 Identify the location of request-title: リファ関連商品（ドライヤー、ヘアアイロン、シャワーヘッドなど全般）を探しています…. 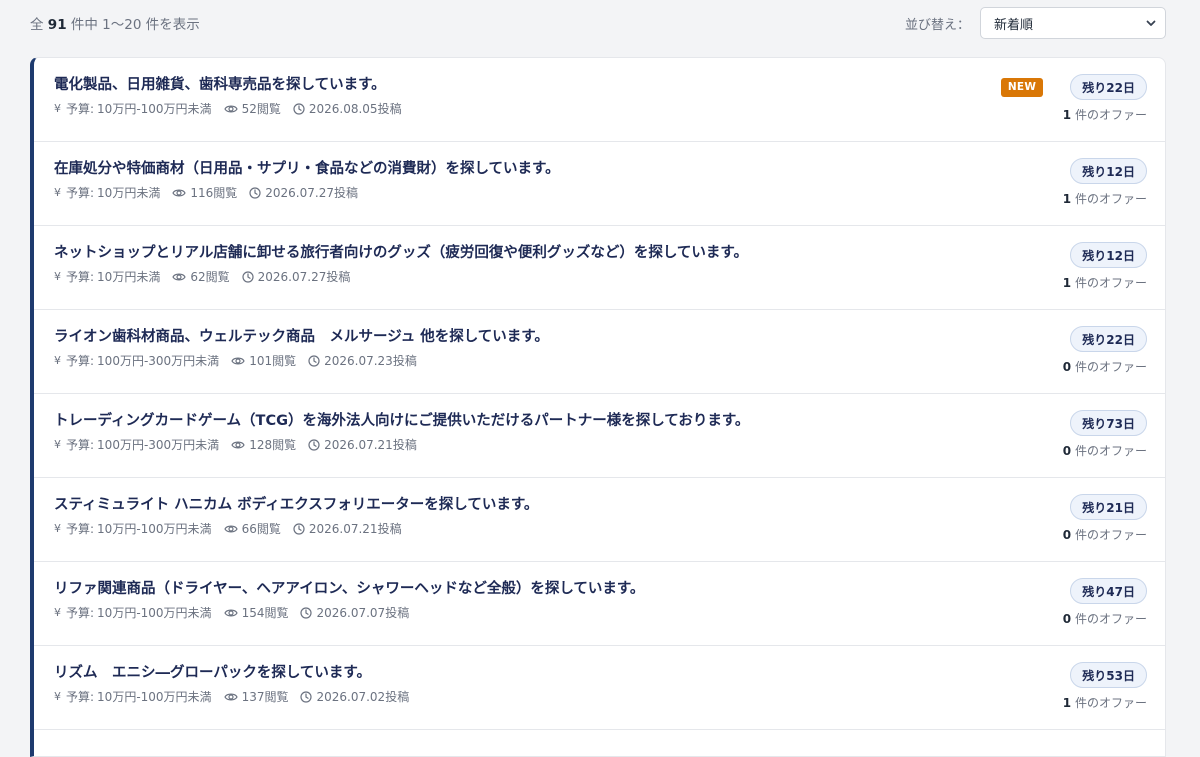
(514, 589).